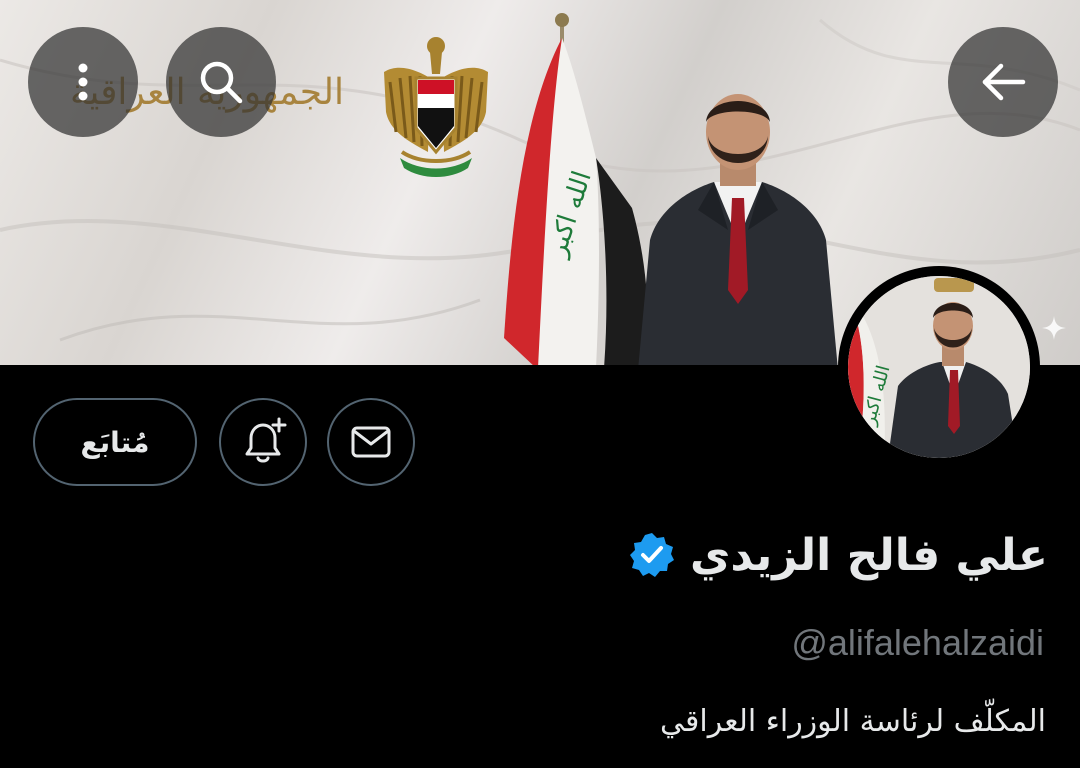 The height and width of the screenshot is (768, 1080). I want to click on arrow-left-icon, so click(1004, 82).